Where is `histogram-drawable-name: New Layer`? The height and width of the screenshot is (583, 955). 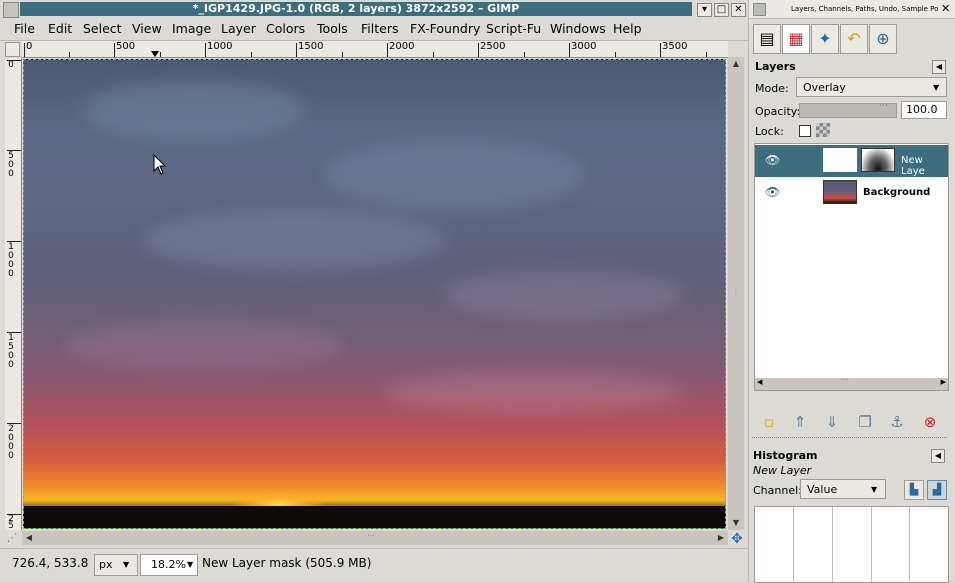
histogram-drawable-name: New Layer is located at coordinates (782, 470).